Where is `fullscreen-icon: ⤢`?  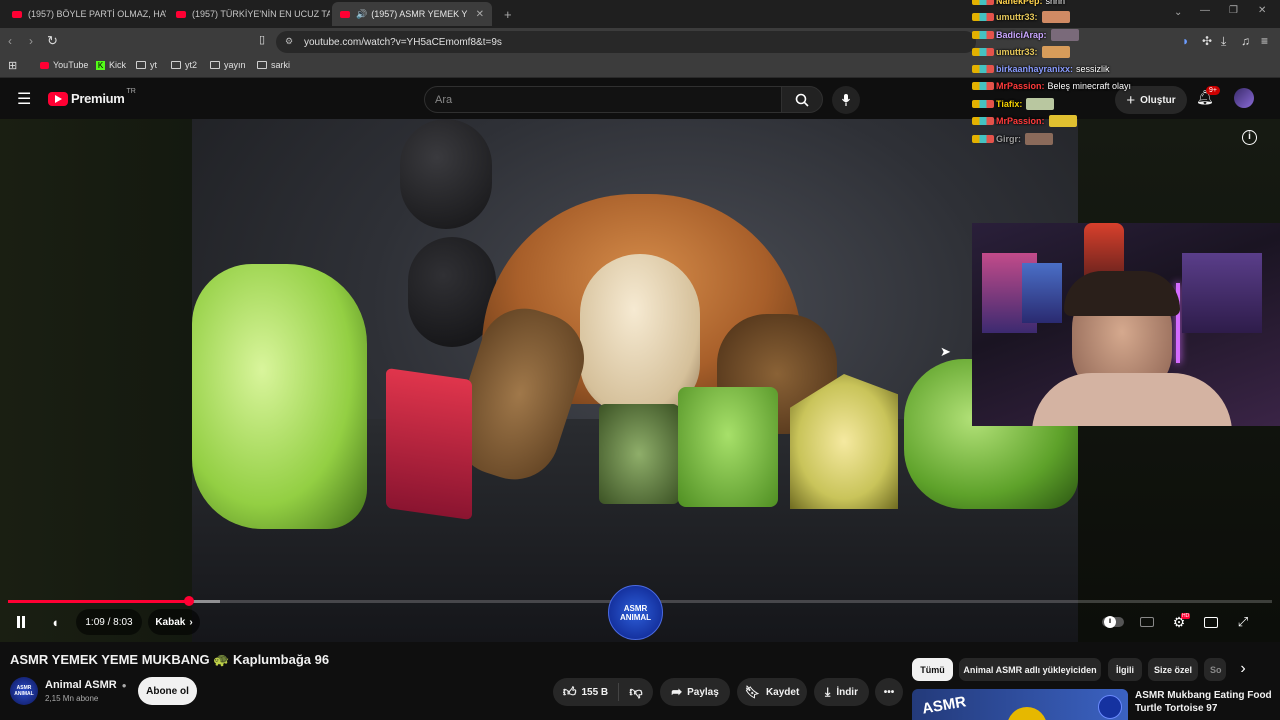 fullscreen-icon: ⤢ is located at coordinates (1243, 621).